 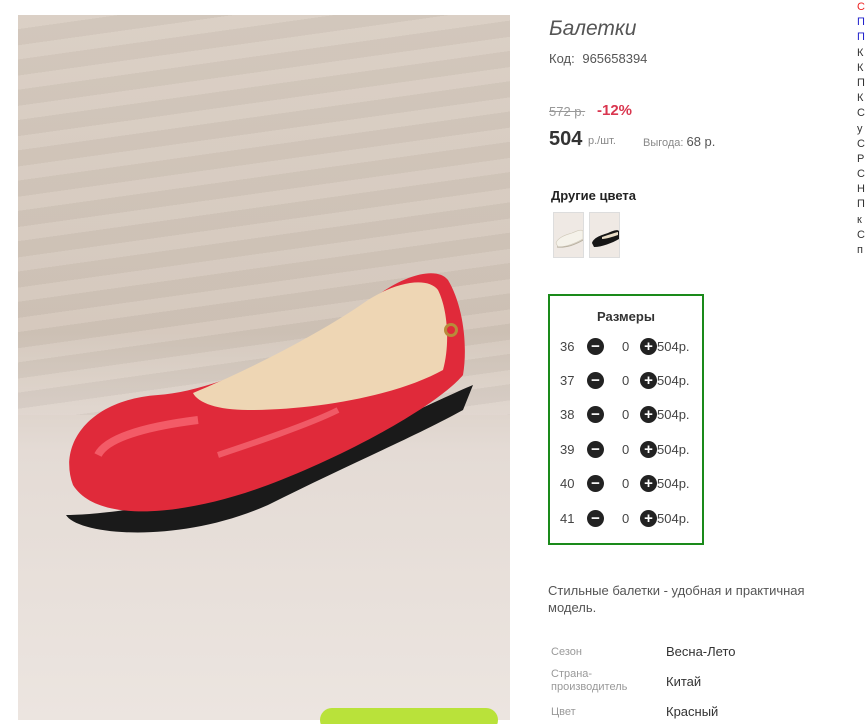 What do you see at coordinates (861, 159) in the screenshot?
I see `sidebar-link: Р` at bounding box center [861, 159].